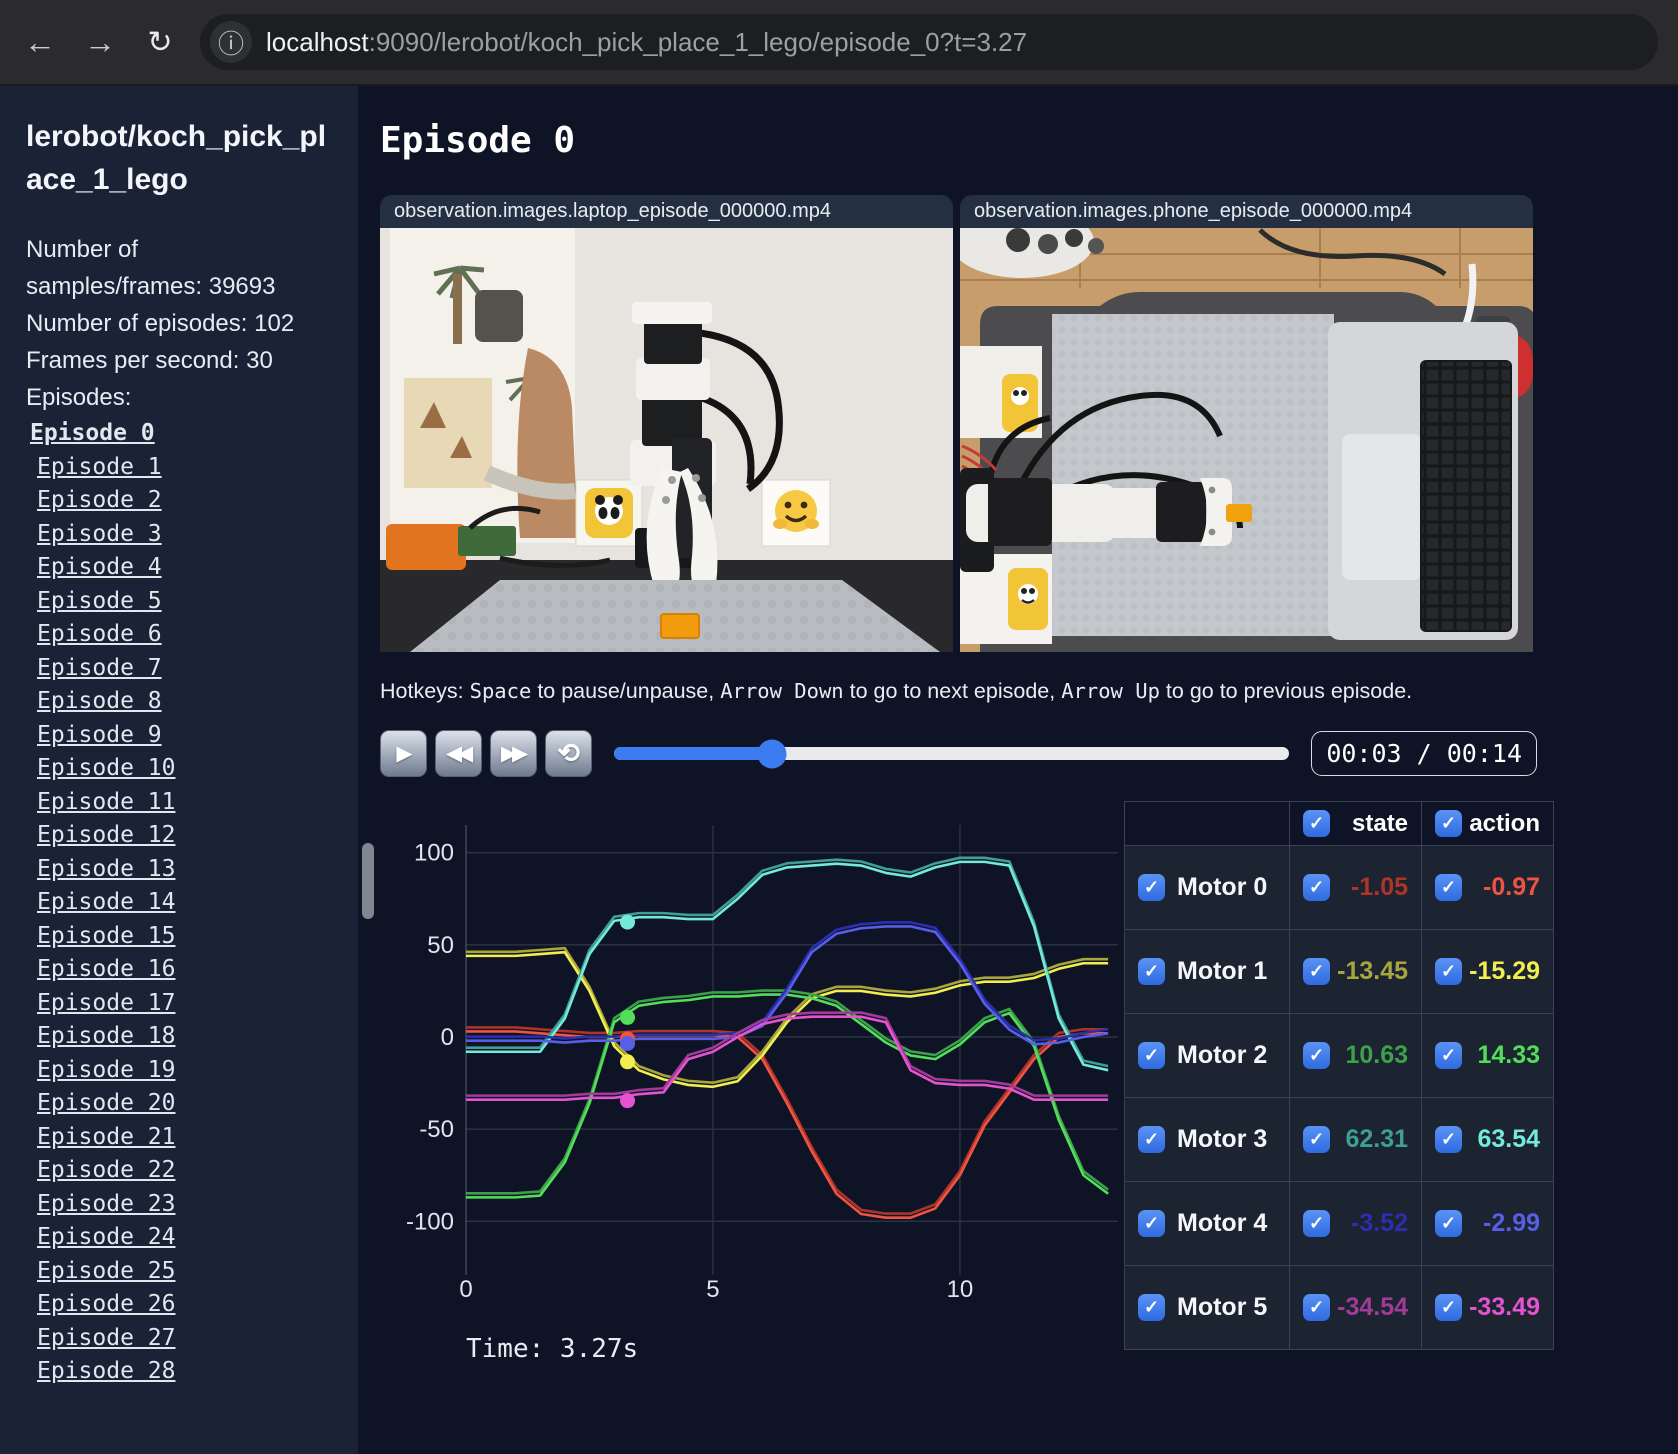  Describe the element at coordinates (1377, 1055) in the screenshot. I see `state-value: 10.63` at that location.